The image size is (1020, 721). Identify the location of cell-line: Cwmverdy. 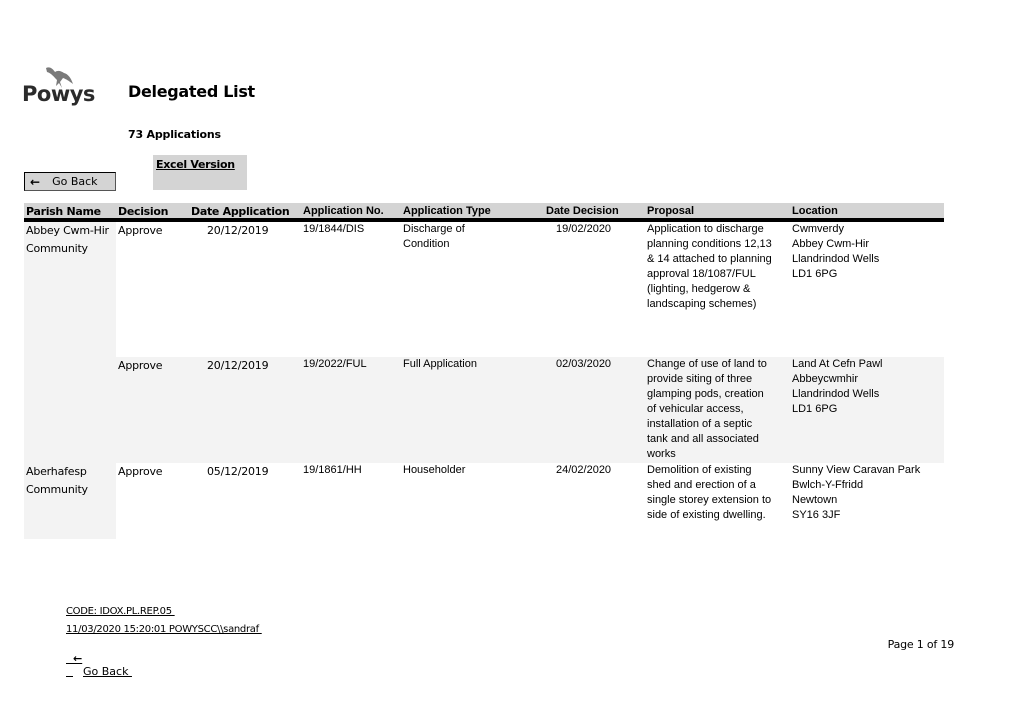
(818, 229).